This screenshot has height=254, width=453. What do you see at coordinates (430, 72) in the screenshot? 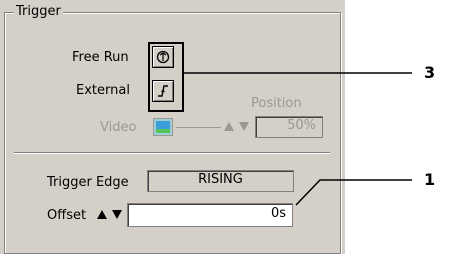
I see `callout-number-3: 3` at bounding box center [430, 72].